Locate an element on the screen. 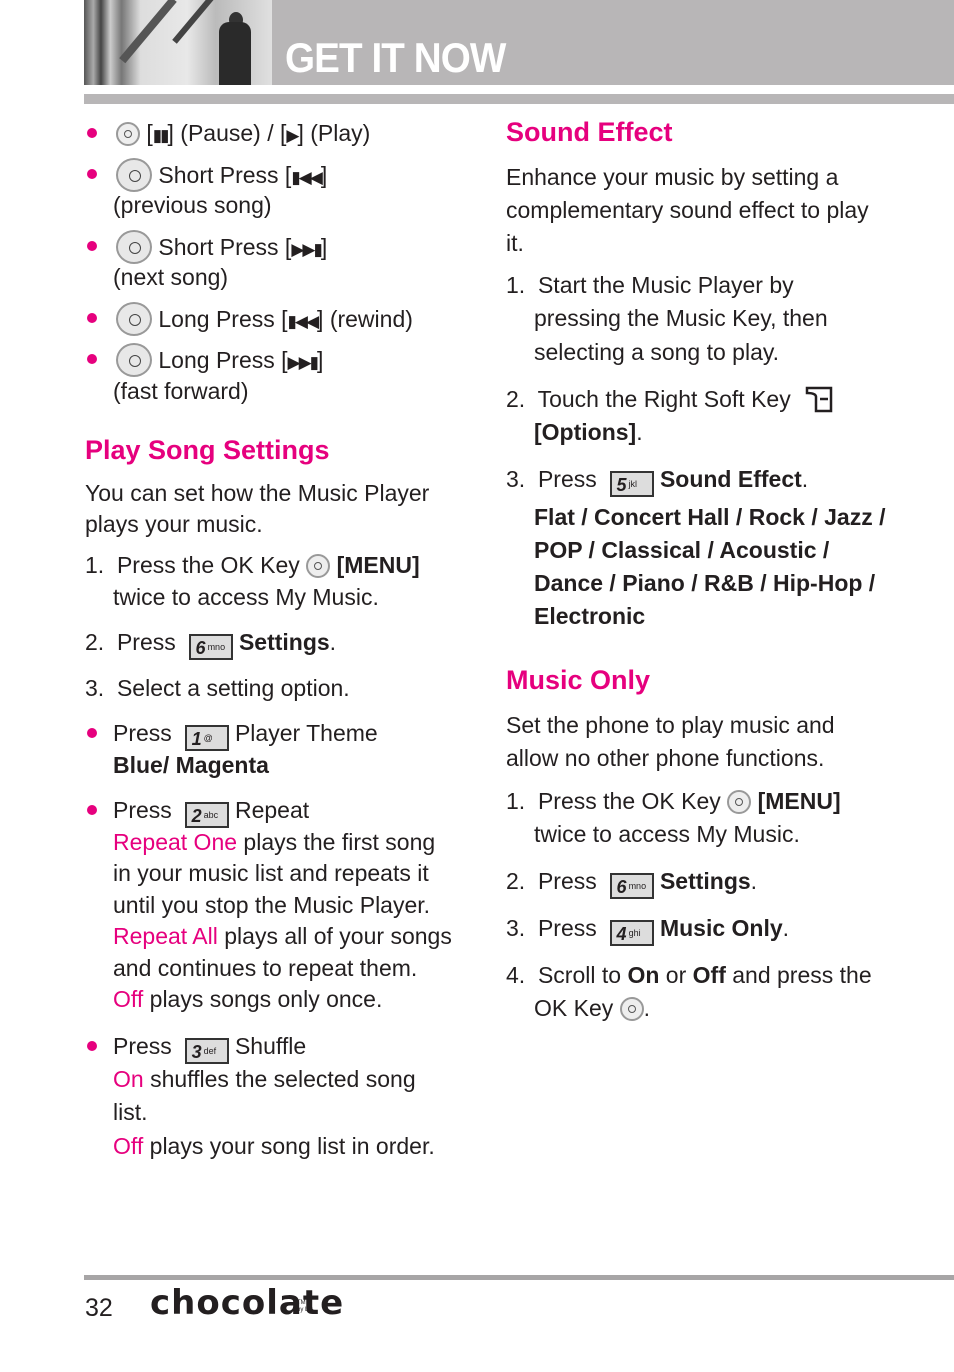 The image size is (954, 1372). step-1: 1. Start the Music Player by is located at coordinates (650, 285).